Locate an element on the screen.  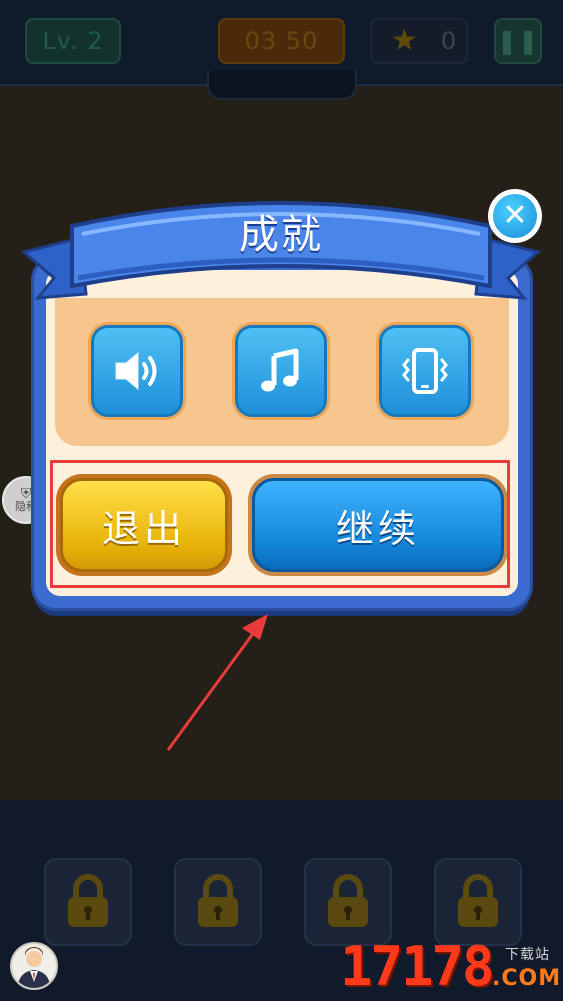
music-toggle-button is located at coordinates (281, 371).